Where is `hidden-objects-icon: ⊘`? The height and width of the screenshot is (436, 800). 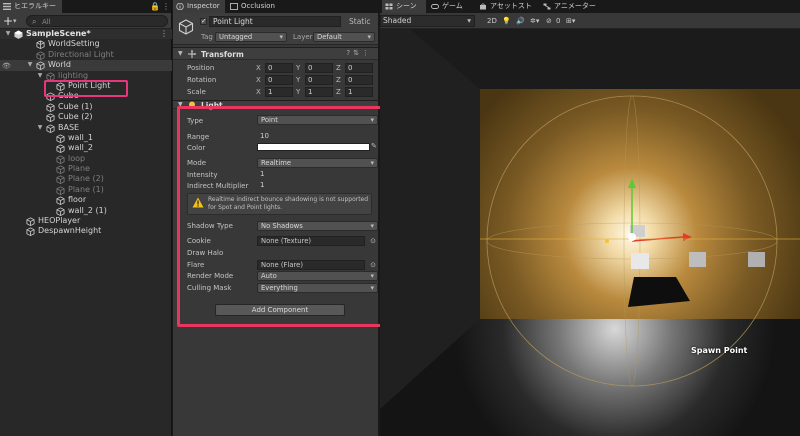 hidden-objects-icon: ⊘ is located at coordinates (549, 21).